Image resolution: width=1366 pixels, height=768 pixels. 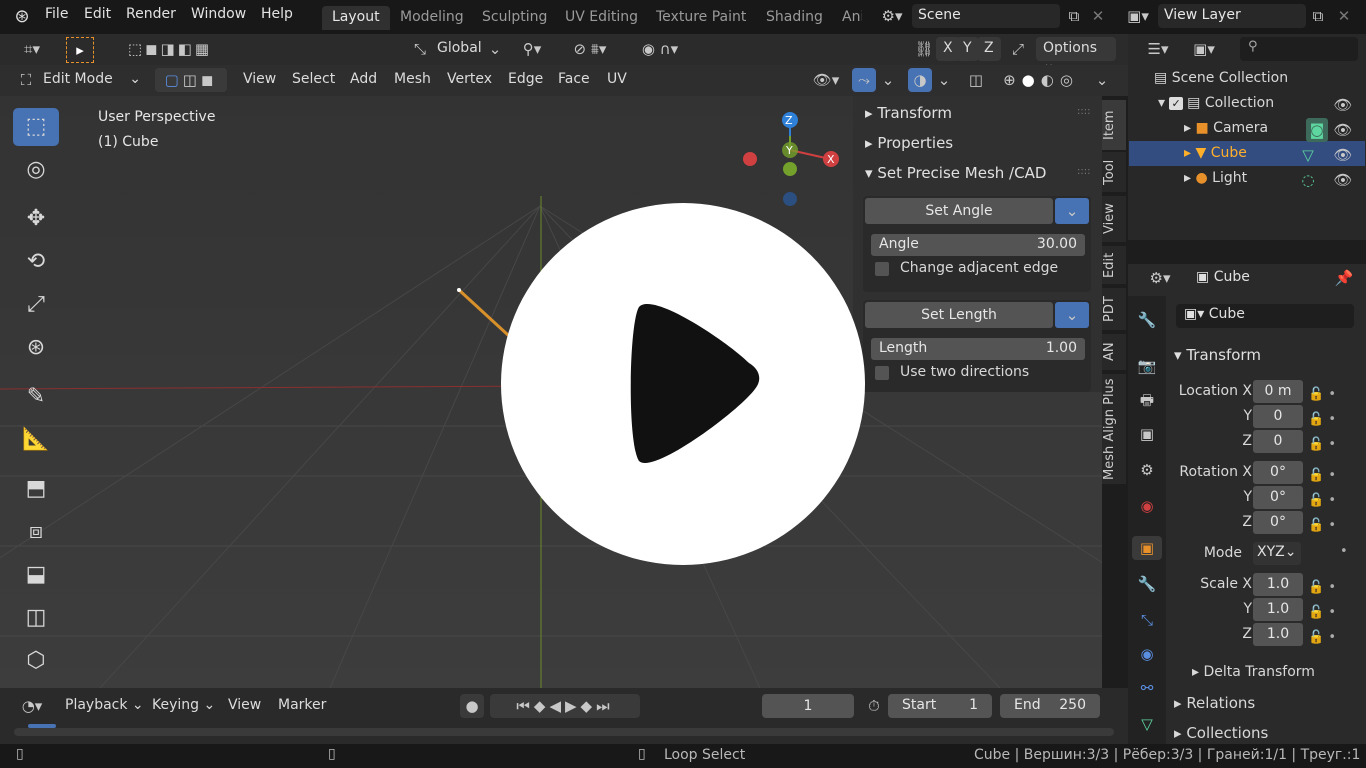 I want to click on select-box-icon: ▸, so click(x=80, y=50).